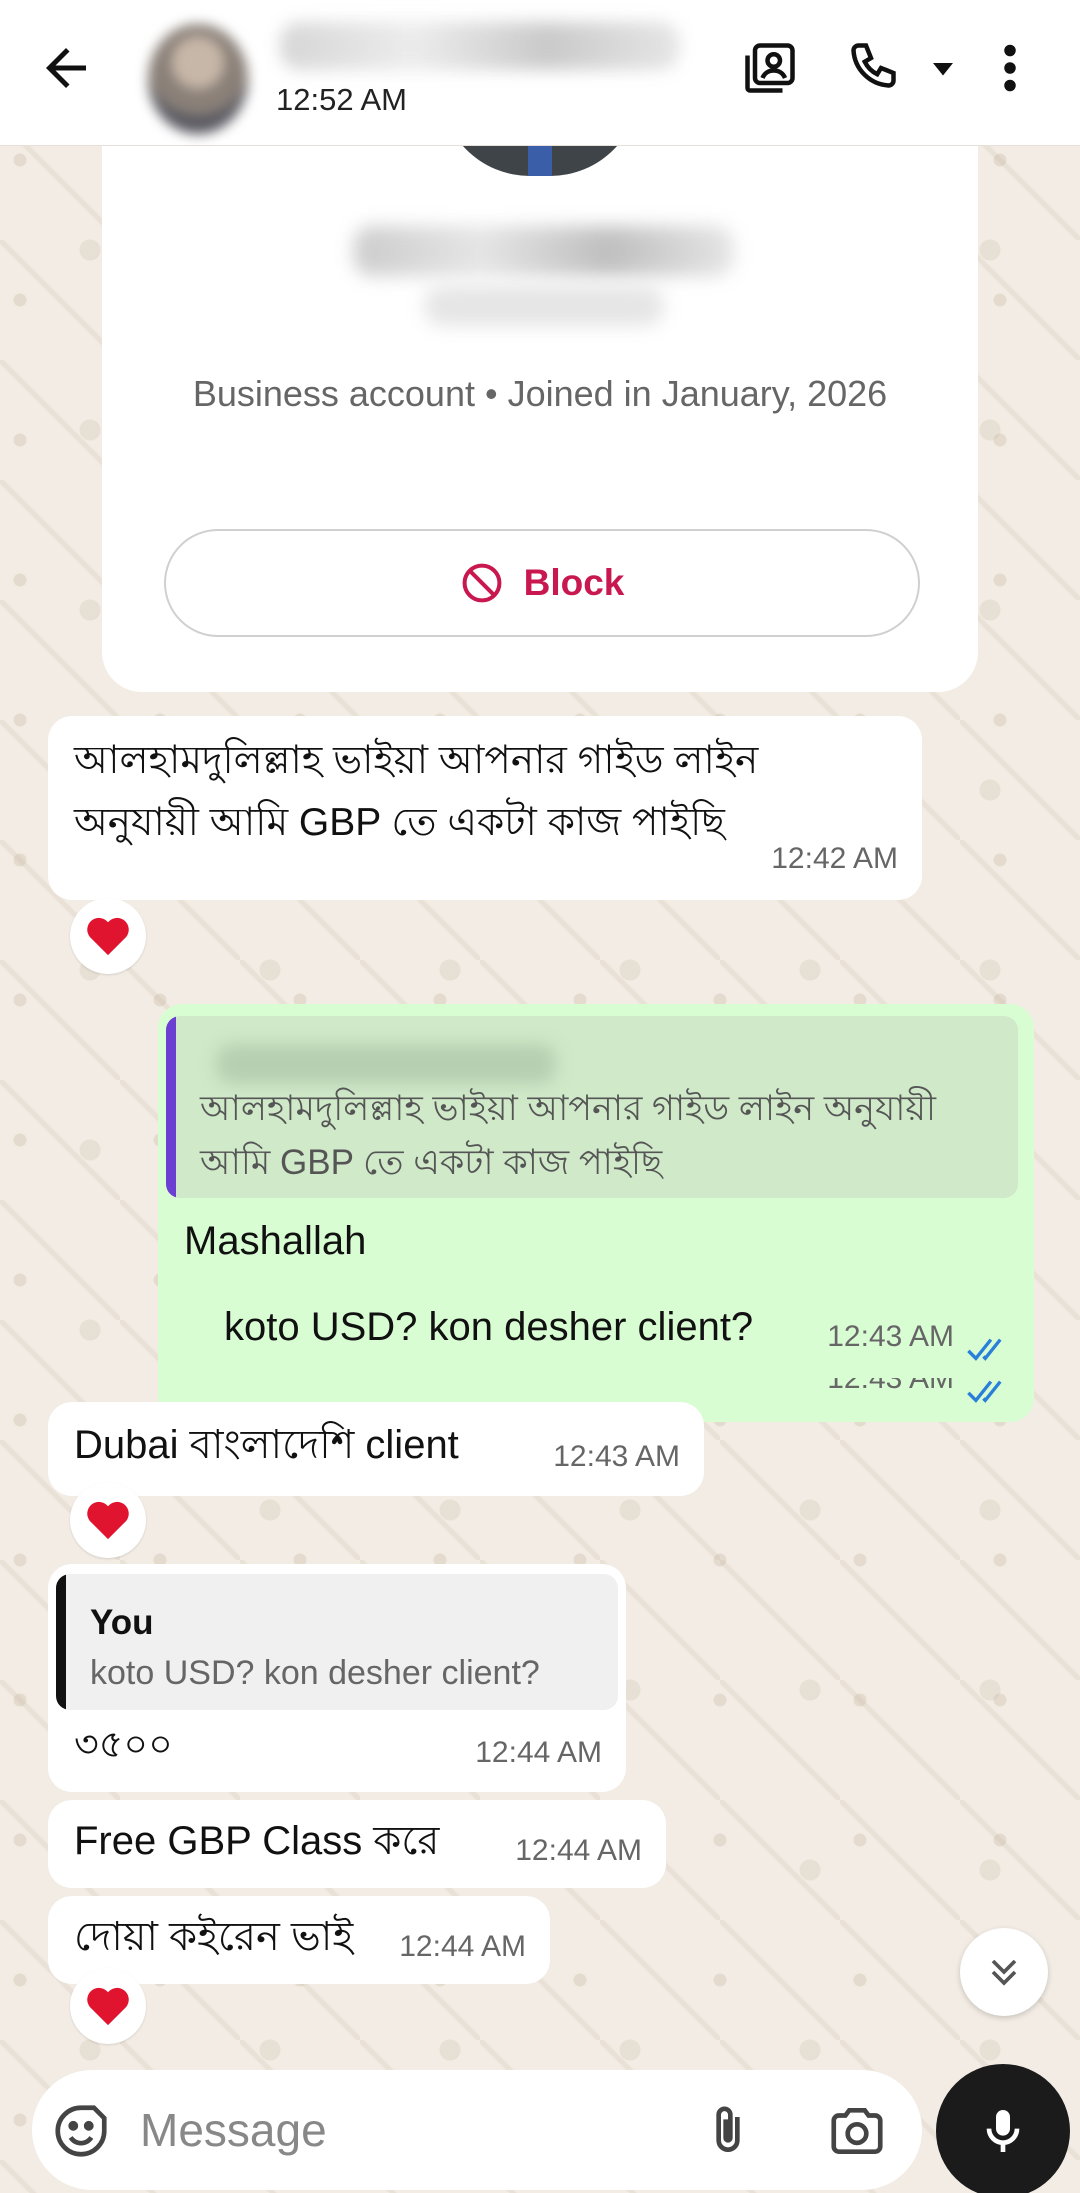  What do you see at coordinates (214, 1937) in the screenshot?
I see `message-text: দোয়া কইরেন ভাই` at bounding box center [214, 1937].